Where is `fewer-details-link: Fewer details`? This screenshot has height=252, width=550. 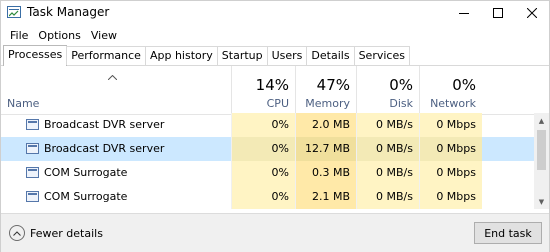 fewer-details-link: Fewer details is located at coordinates (66, 233).